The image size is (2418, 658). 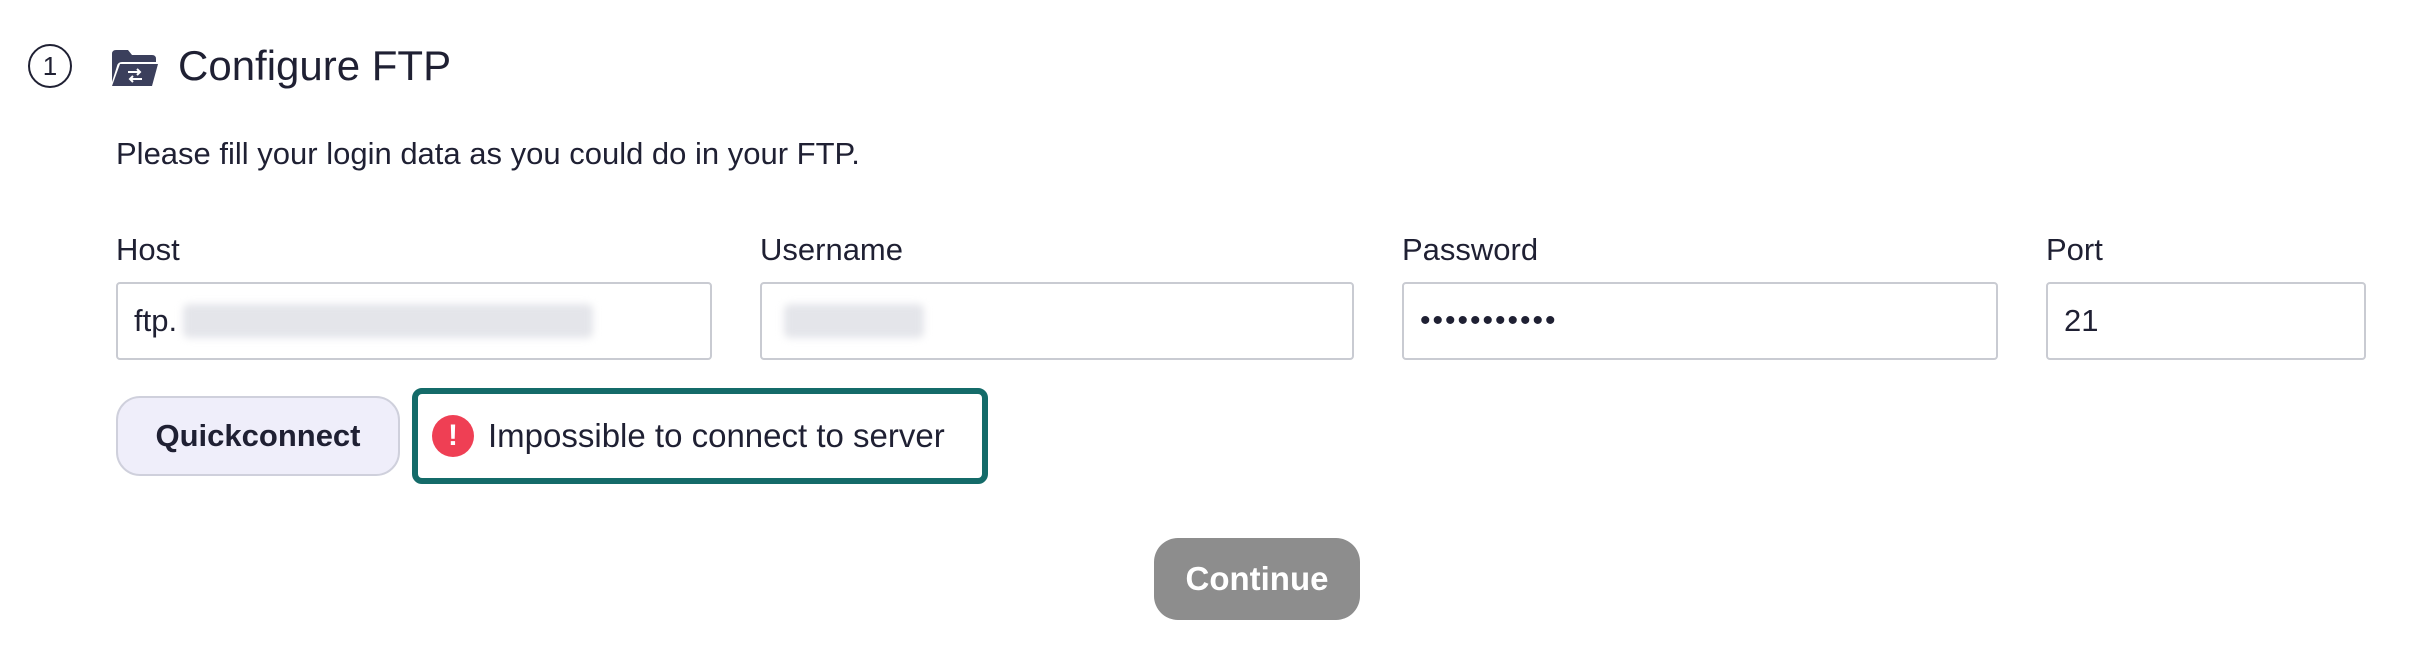 What do you see at coordinates (2081, 320) in the screenshot?
I see `port-value: 21` at bounding box center [2081, 320].